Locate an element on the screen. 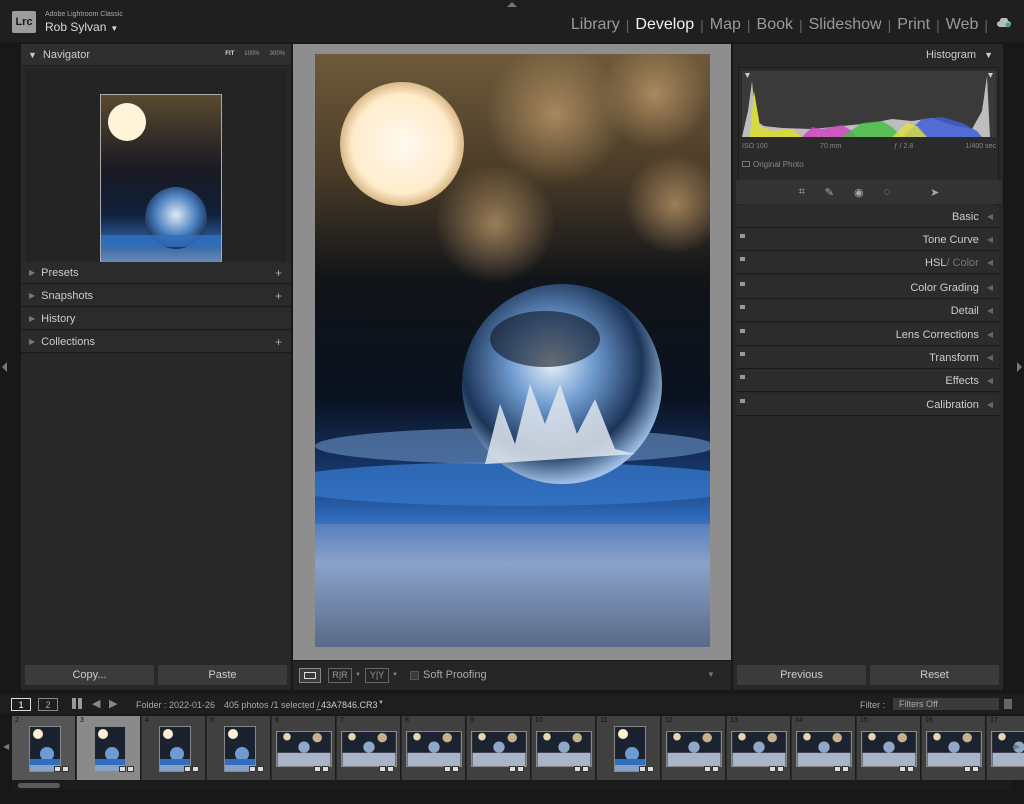  filmstrip-scrollbar is located at coordinates (512, 785).